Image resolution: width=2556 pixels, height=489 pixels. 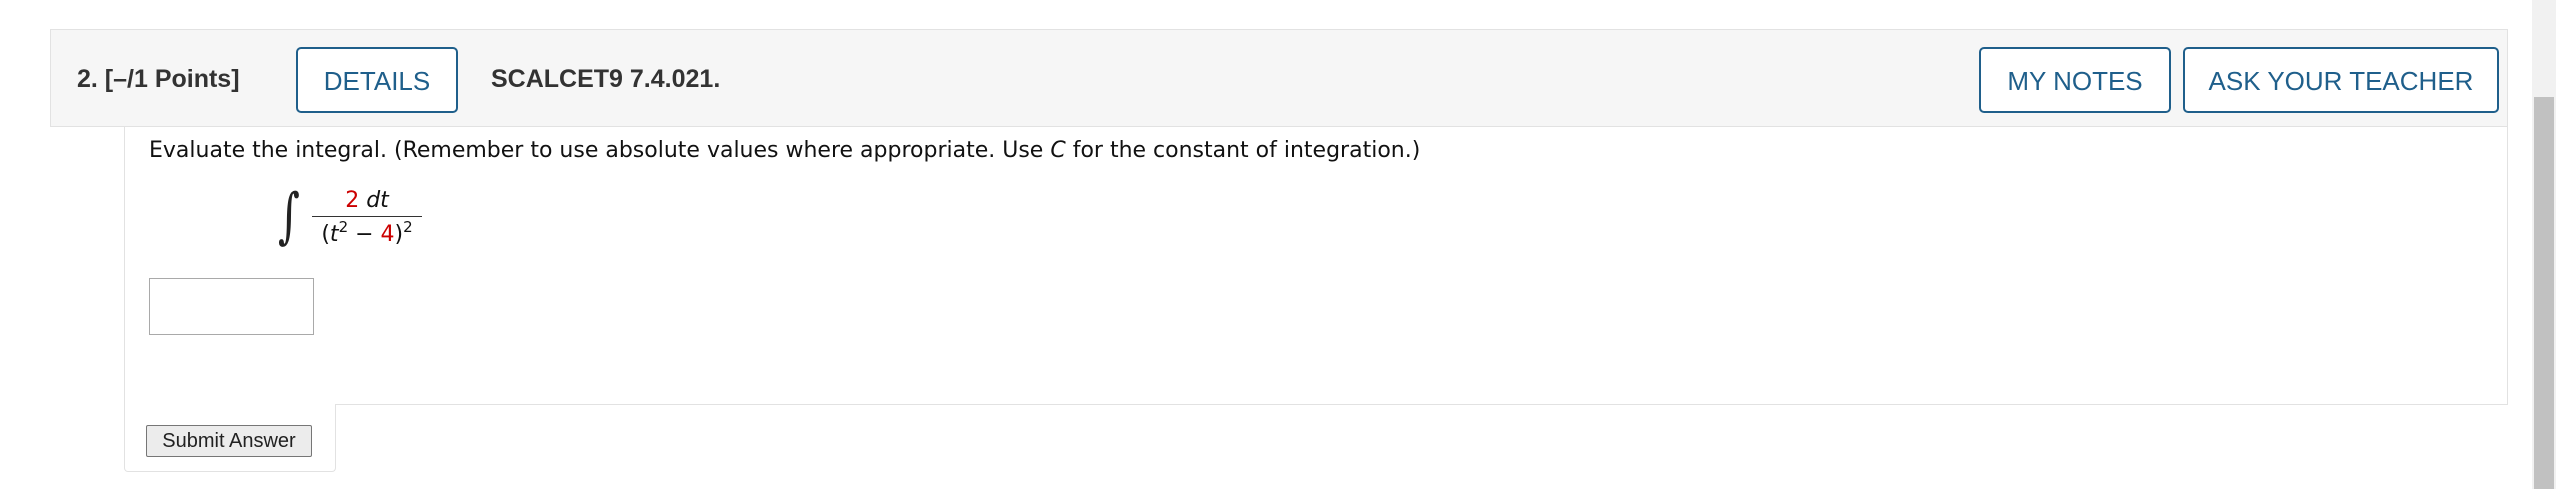 I want to click on my-notes-button: MY NOTES, so click(x=2075, y=80).